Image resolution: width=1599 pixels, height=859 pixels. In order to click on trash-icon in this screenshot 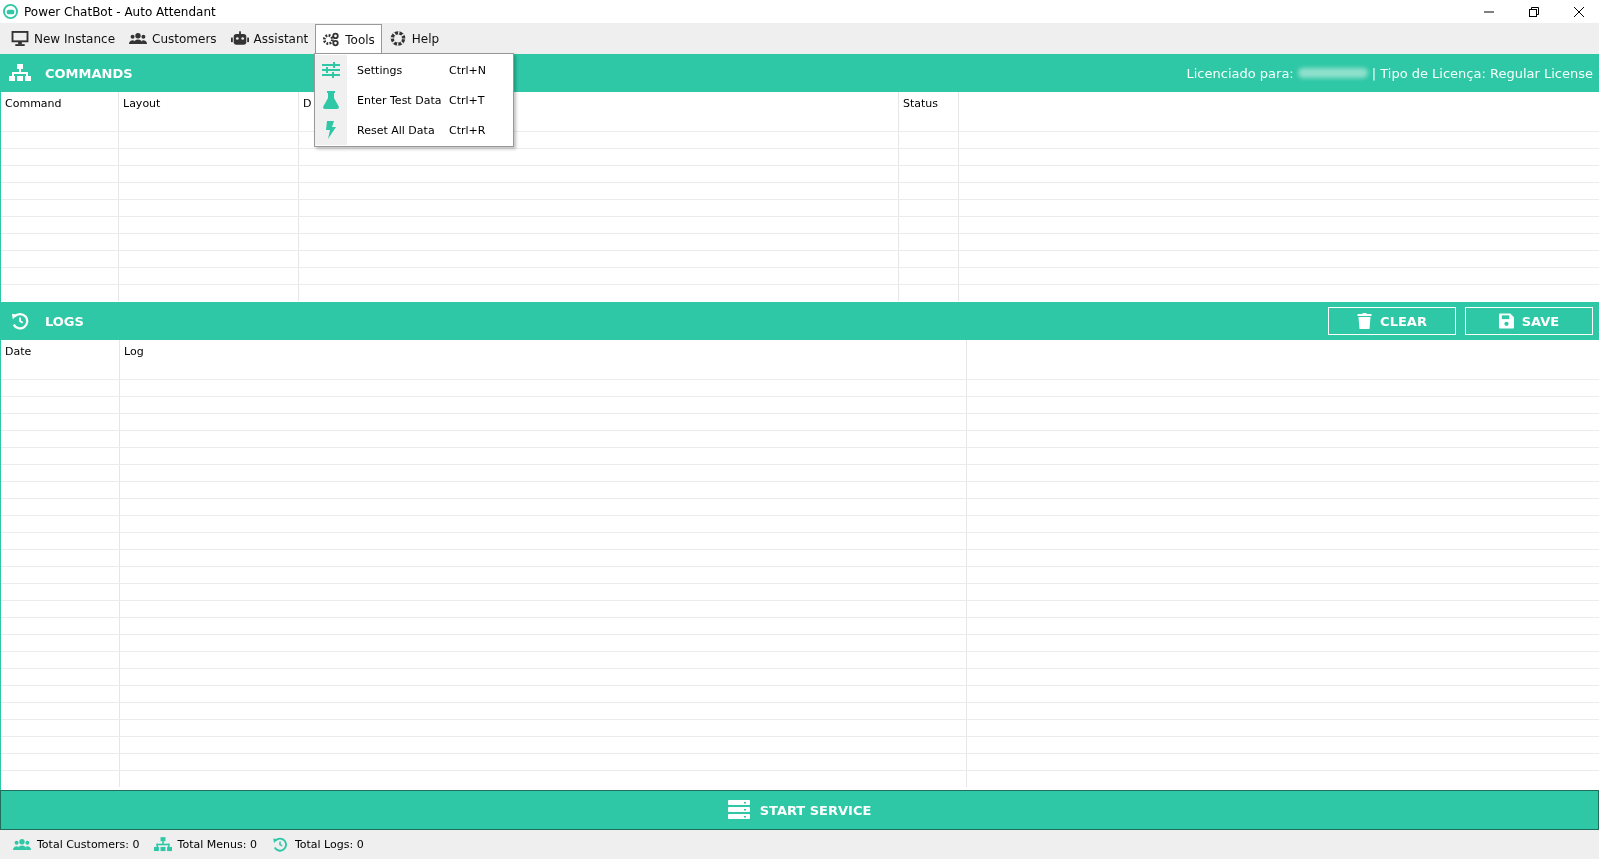, I will do `click(1365, 321)`.